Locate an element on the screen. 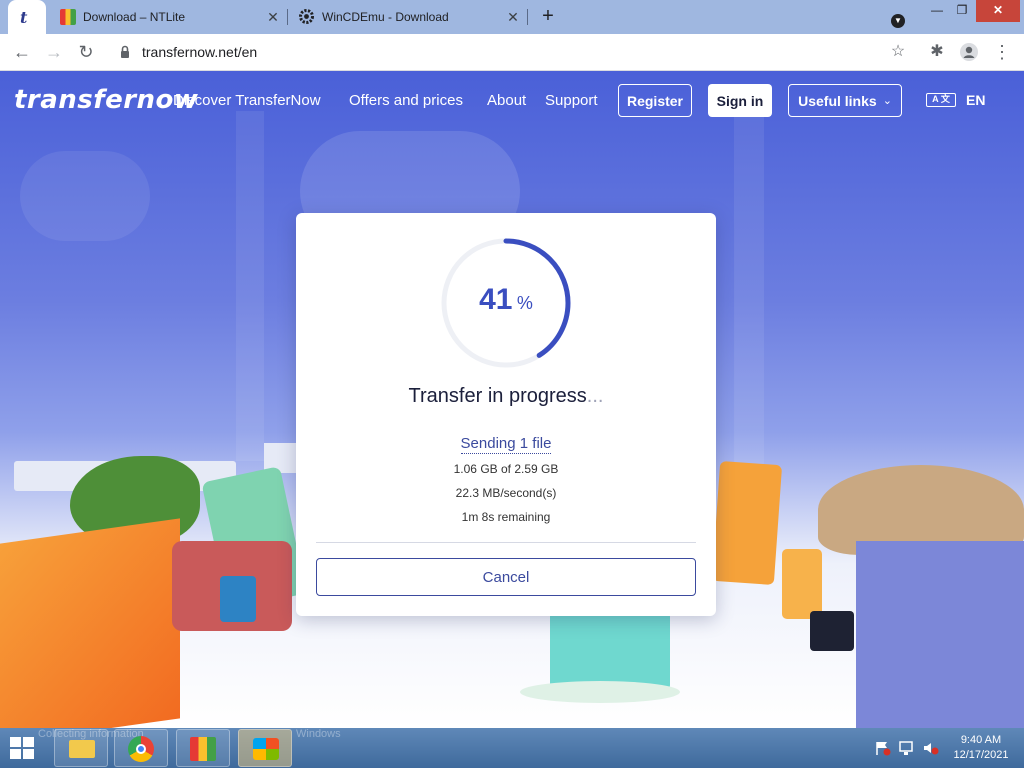 This screenshot has height=768, width=1024. modal-divider is located at coordinates (506, 542).